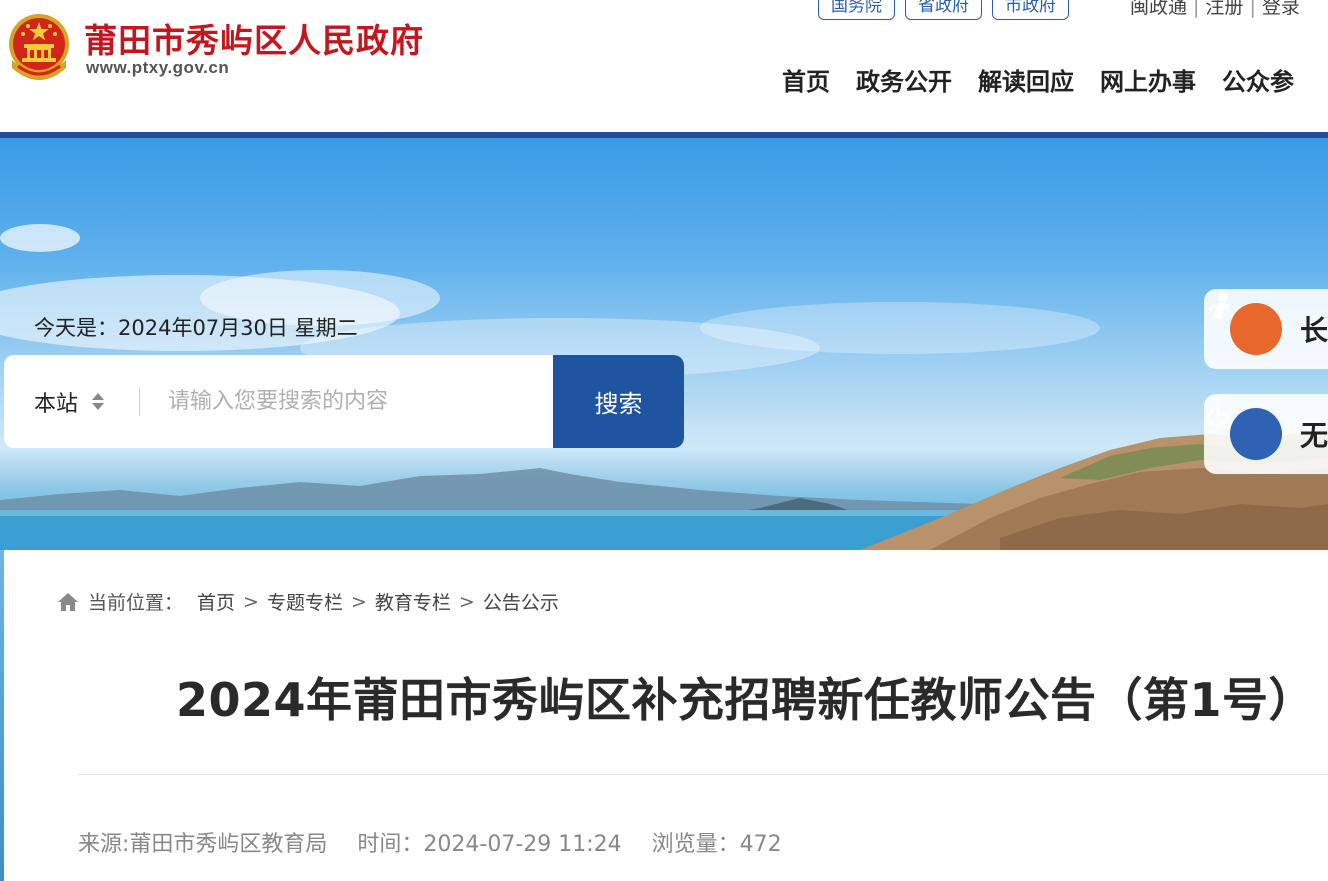  I want to click on weekday-value: 星期二, so click(326, 328).